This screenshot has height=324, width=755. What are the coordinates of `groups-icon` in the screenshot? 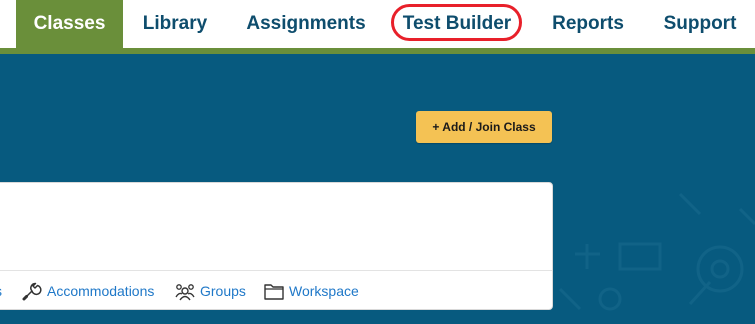 It's located at (185, 291).